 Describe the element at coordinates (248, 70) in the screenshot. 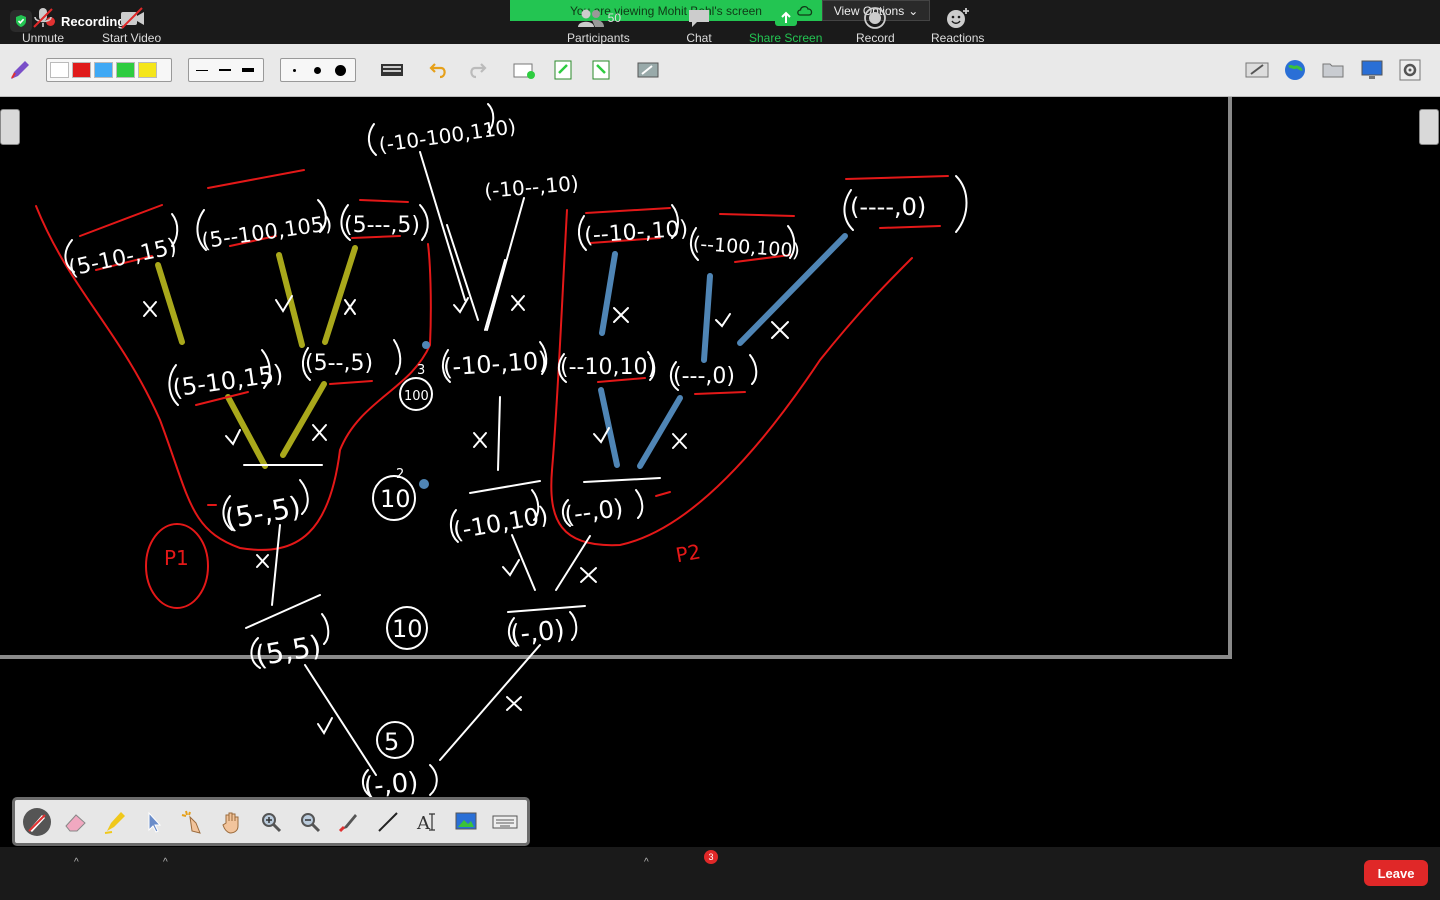

I see `line-width-thick` at that location.